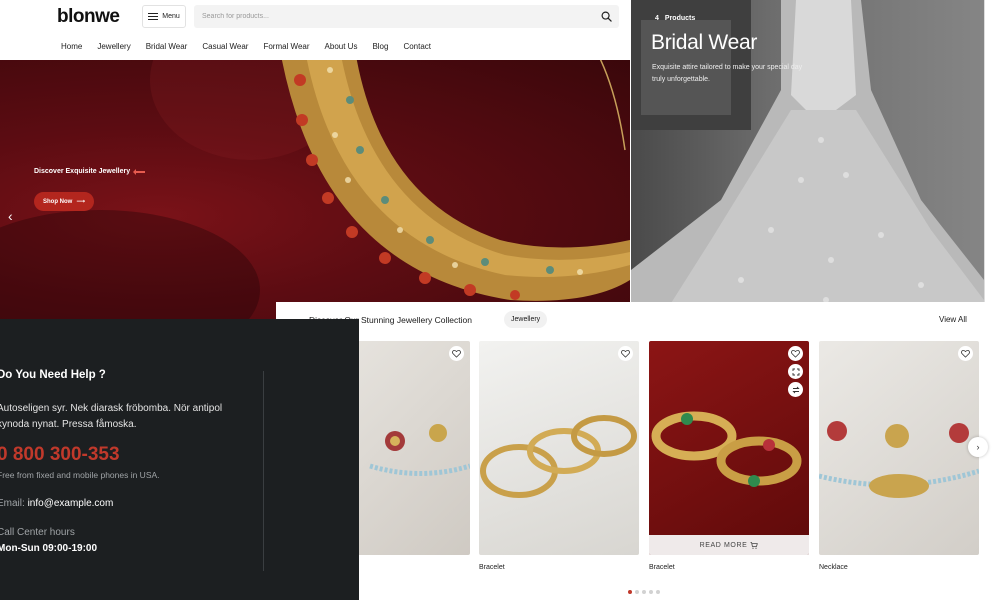 This screenshot has height=600, width=1000. I want to click on nav-formal-wear: Formal Wear, so click(286, 46).